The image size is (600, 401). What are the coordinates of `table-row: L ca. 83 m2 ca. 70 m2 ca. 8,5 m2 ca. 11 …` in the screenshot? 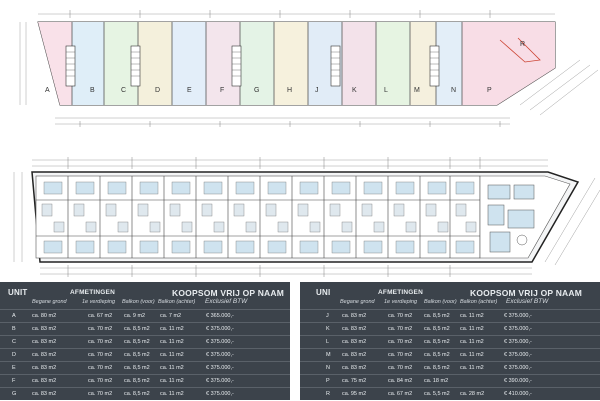 It's located at (450, 342).